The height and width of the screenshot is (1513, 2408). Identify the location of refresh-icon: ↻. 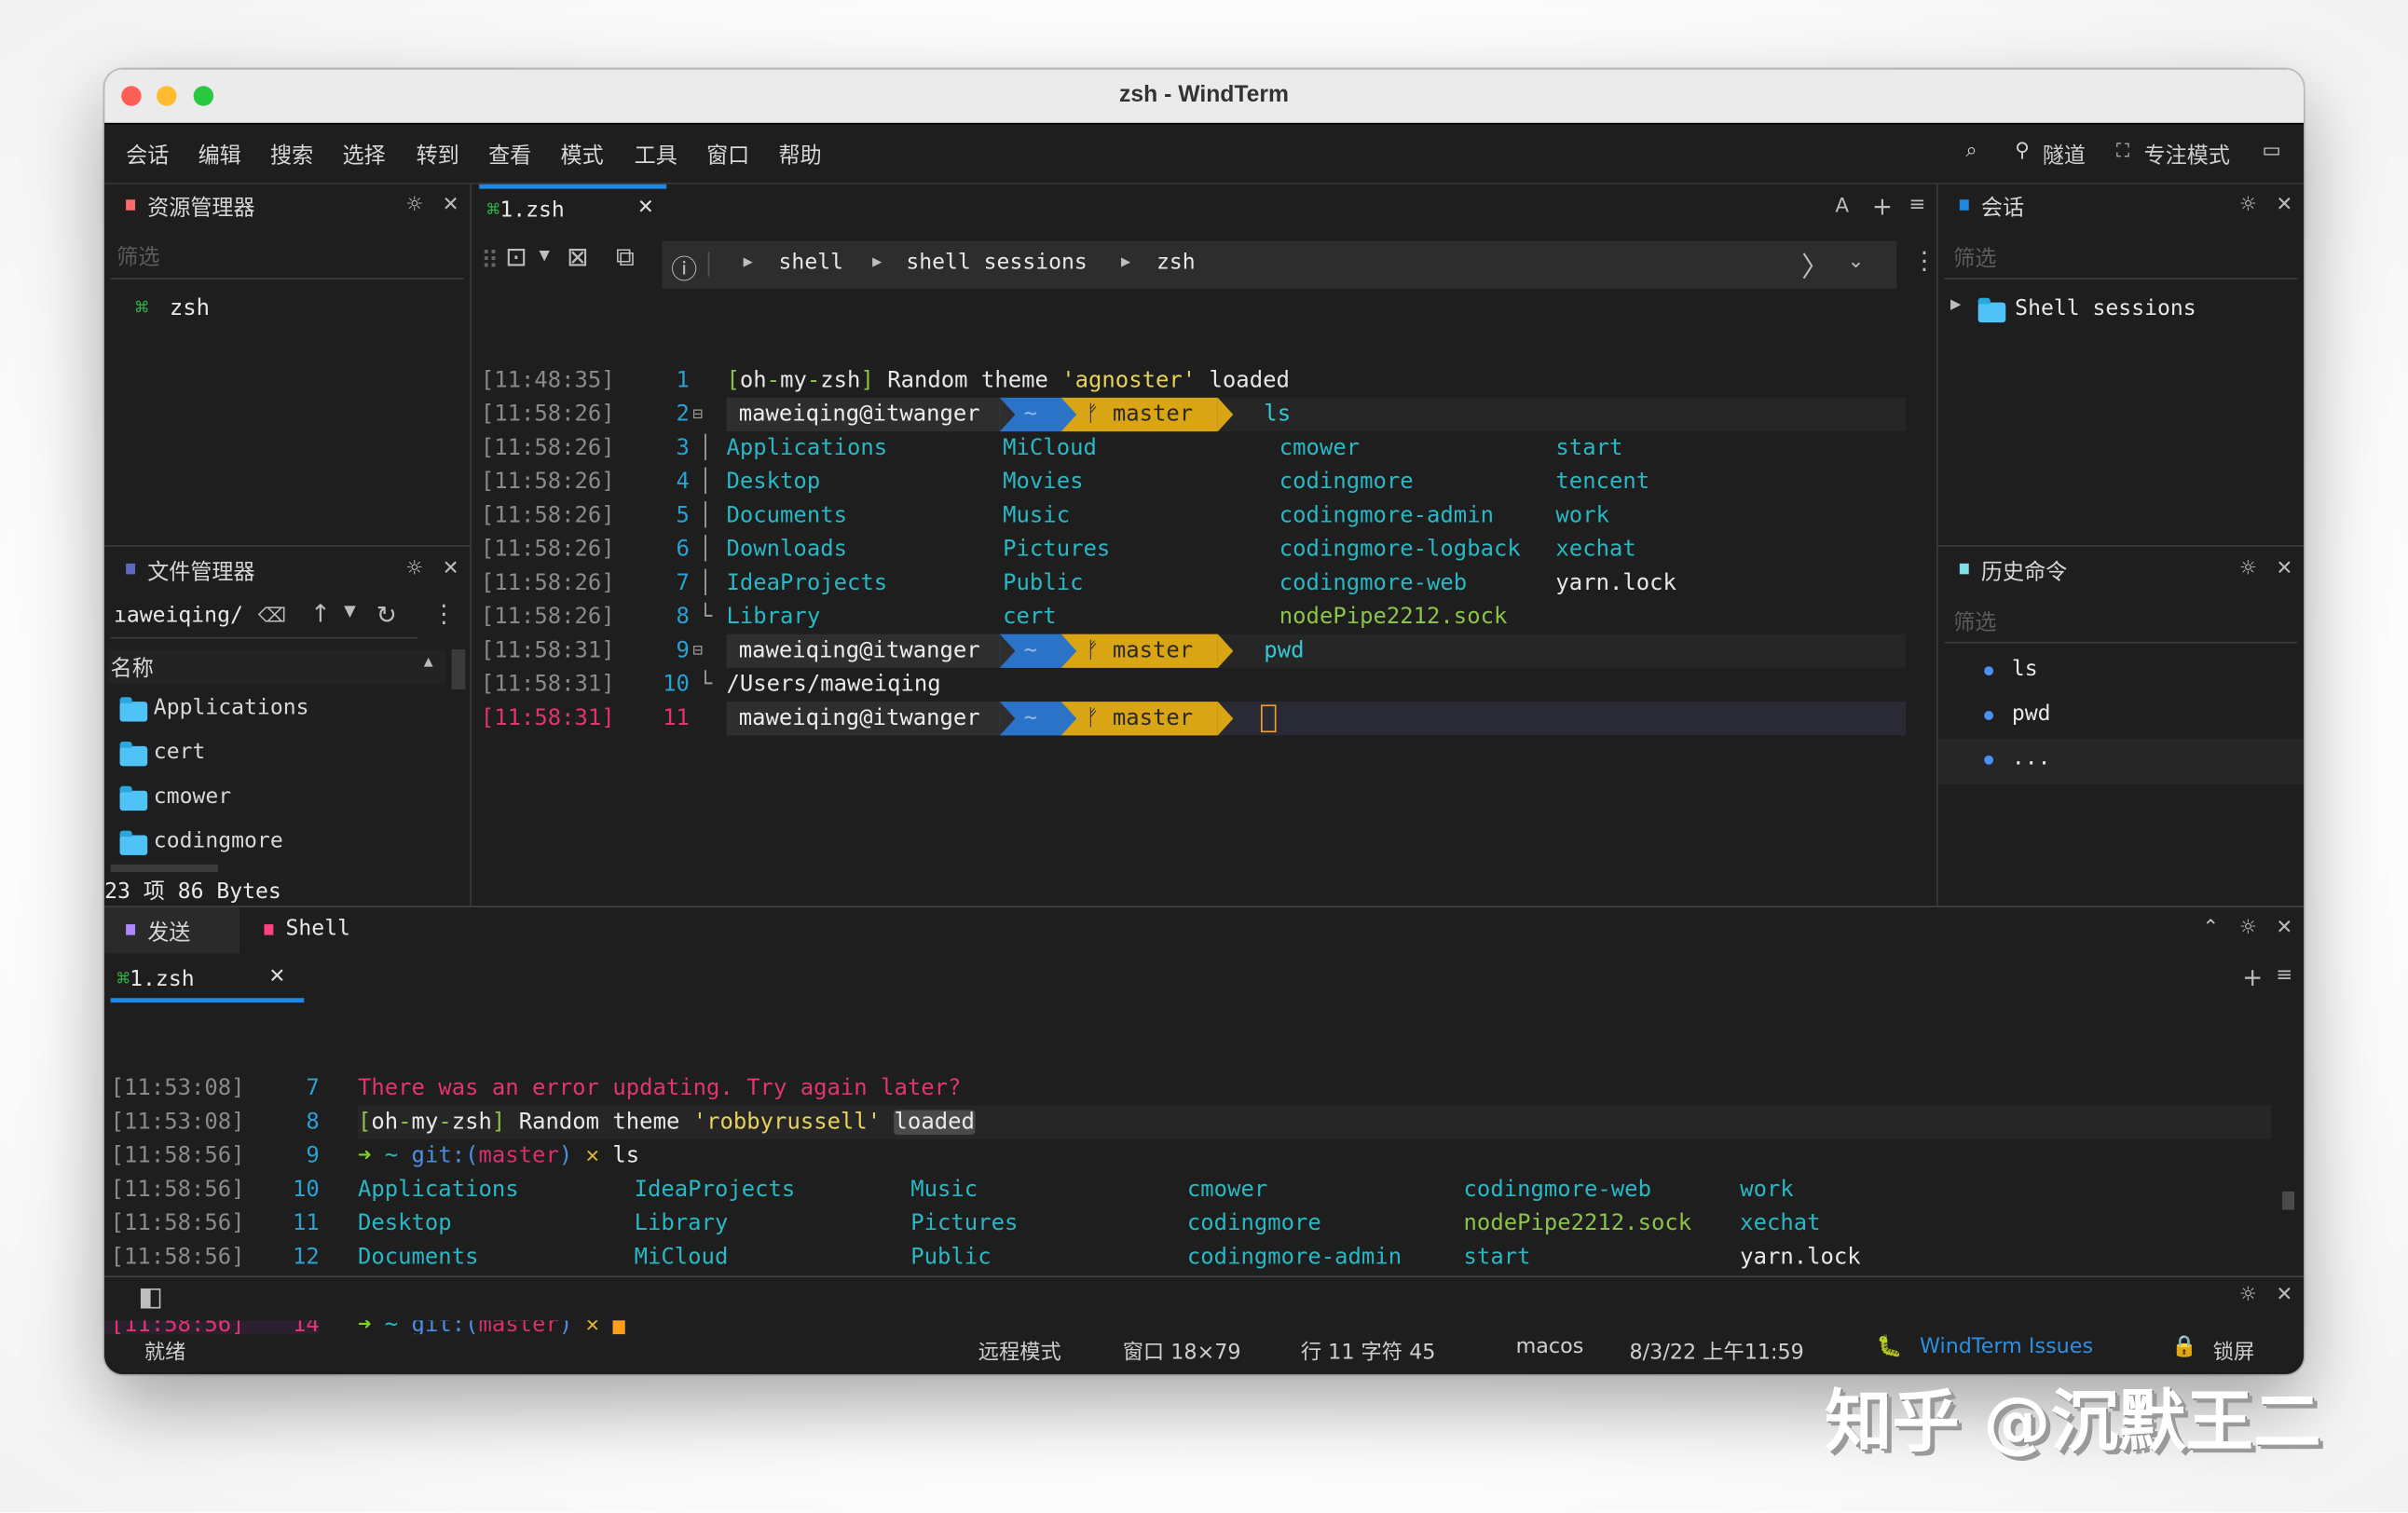
(386, 614).